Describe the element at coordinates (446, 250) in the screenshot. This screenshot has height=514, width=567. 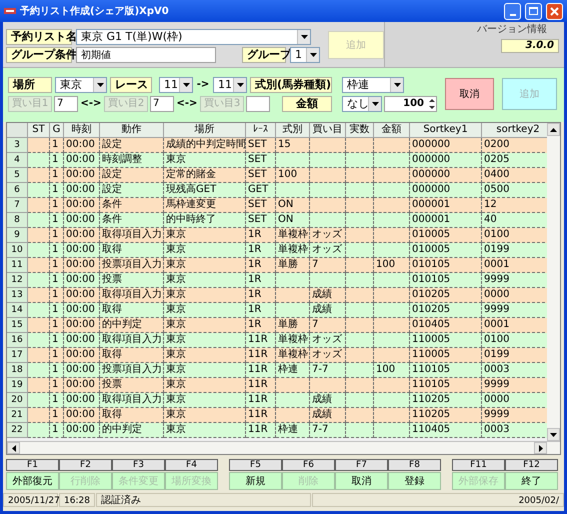
I see `table-cell: 010005` at that location.